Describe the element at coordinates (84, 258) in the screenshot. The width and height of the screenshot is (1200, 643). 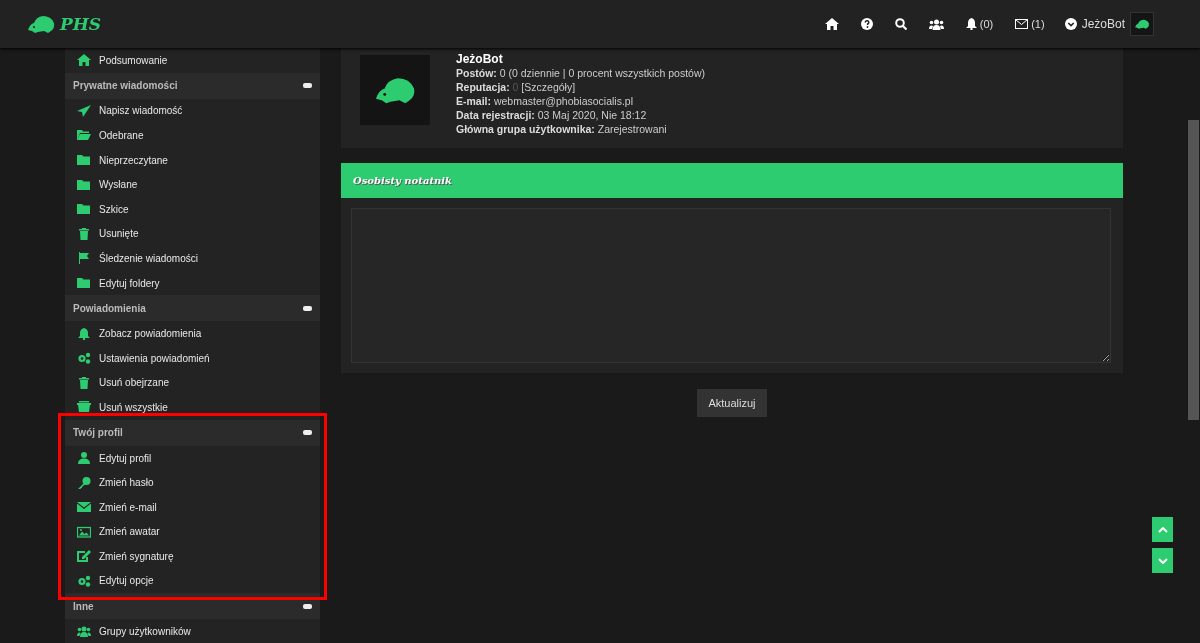
I see `flag-icon` at that location.